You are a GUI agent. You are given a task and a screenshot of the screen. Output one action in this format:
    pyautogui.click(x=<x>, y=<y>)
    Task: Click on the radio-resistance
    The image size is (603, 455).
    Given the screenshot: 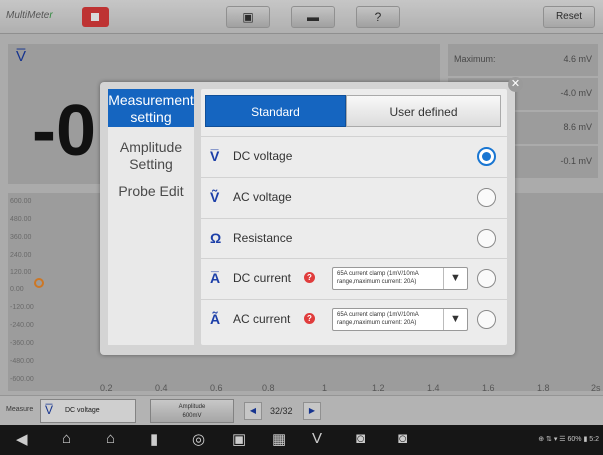 What is the action you would take?
    pyautogui.click(x=486, y=238)
    